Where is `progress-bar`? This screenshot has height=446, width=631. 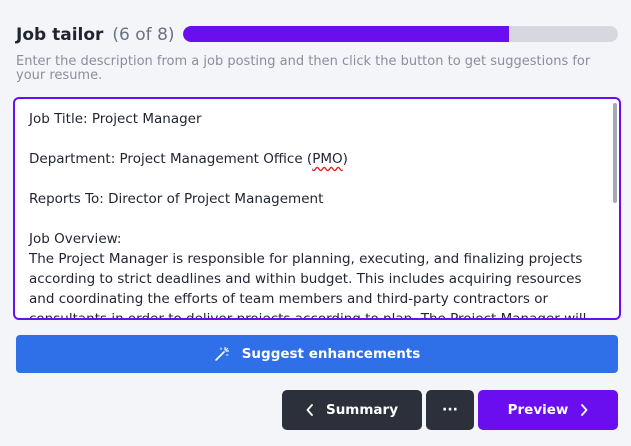
progress-bar is located at coordinates (400, 34).